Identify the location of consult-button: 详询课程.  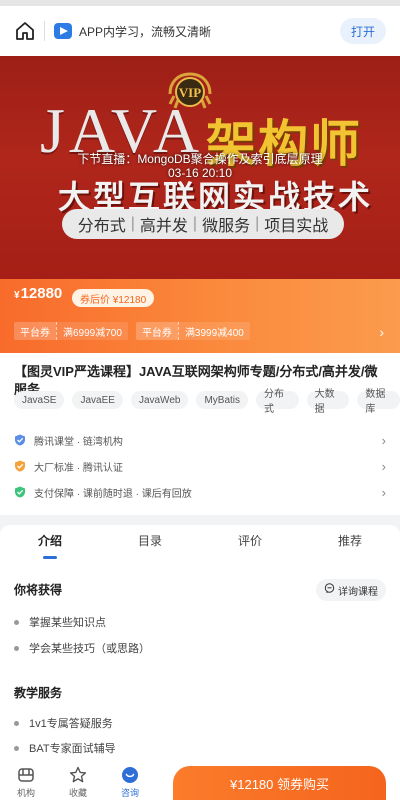
(351, 590).